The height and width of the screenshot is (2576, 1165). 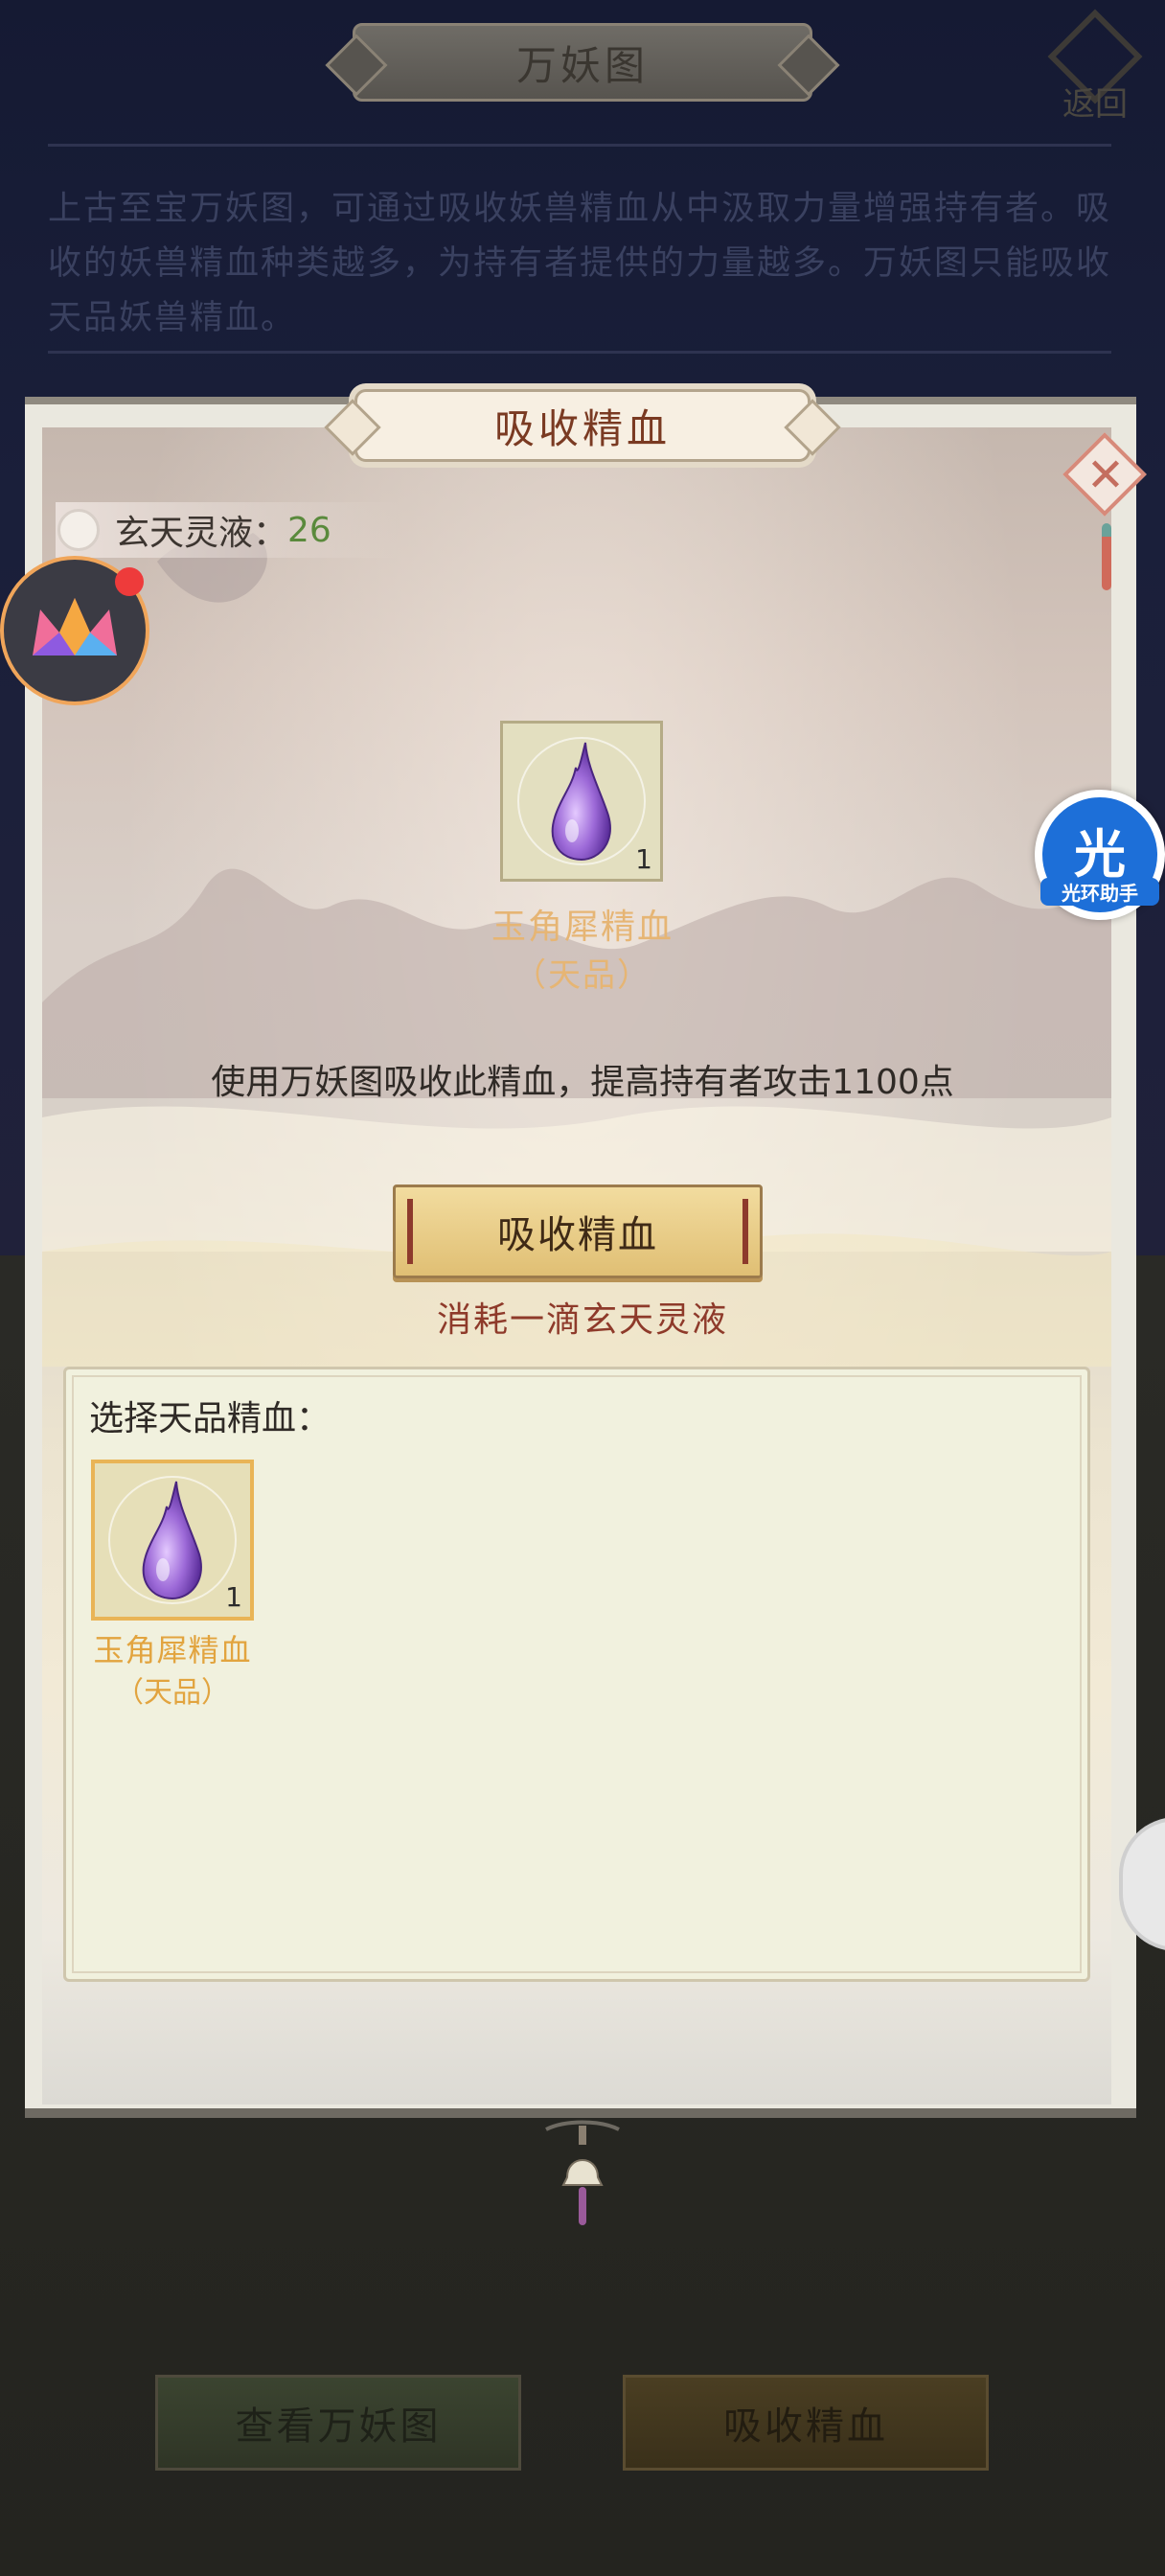 I want to click on absorb-blood-button: 吸收精血, so click(x=578, y=1231).